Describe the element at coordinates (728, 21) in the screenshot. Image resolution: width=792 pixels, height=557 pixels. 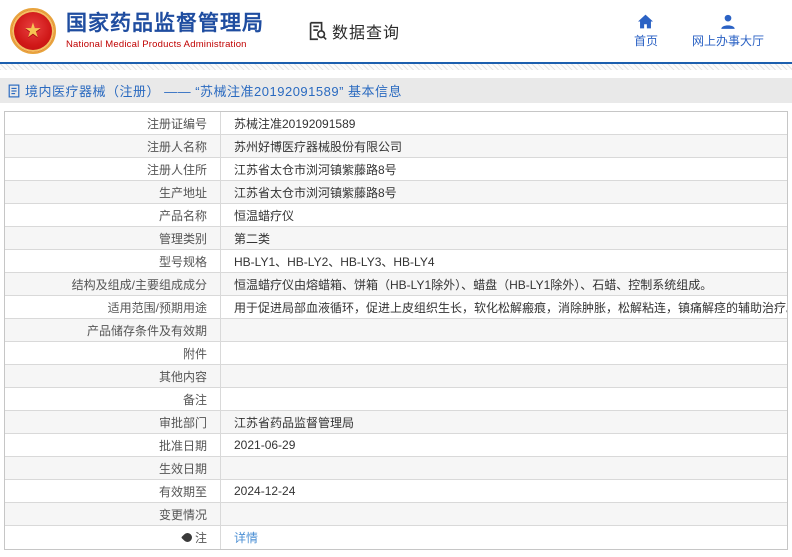
I see `person-icon` at that location.